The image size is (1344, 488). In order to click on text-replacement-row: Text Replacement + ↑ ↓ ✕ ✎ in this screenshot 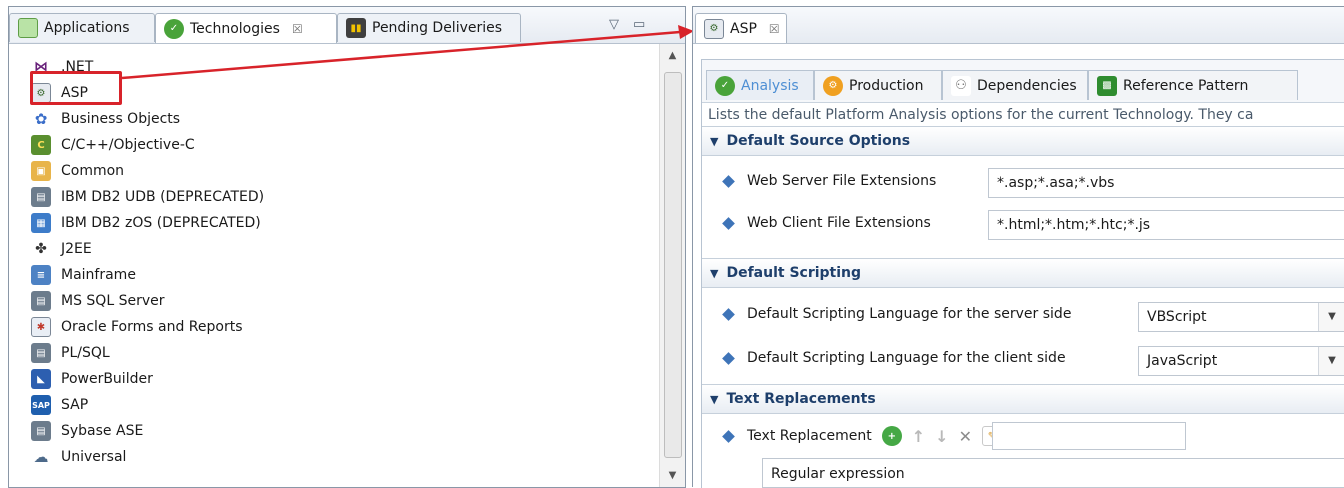, I will do `click(862, 436)`.